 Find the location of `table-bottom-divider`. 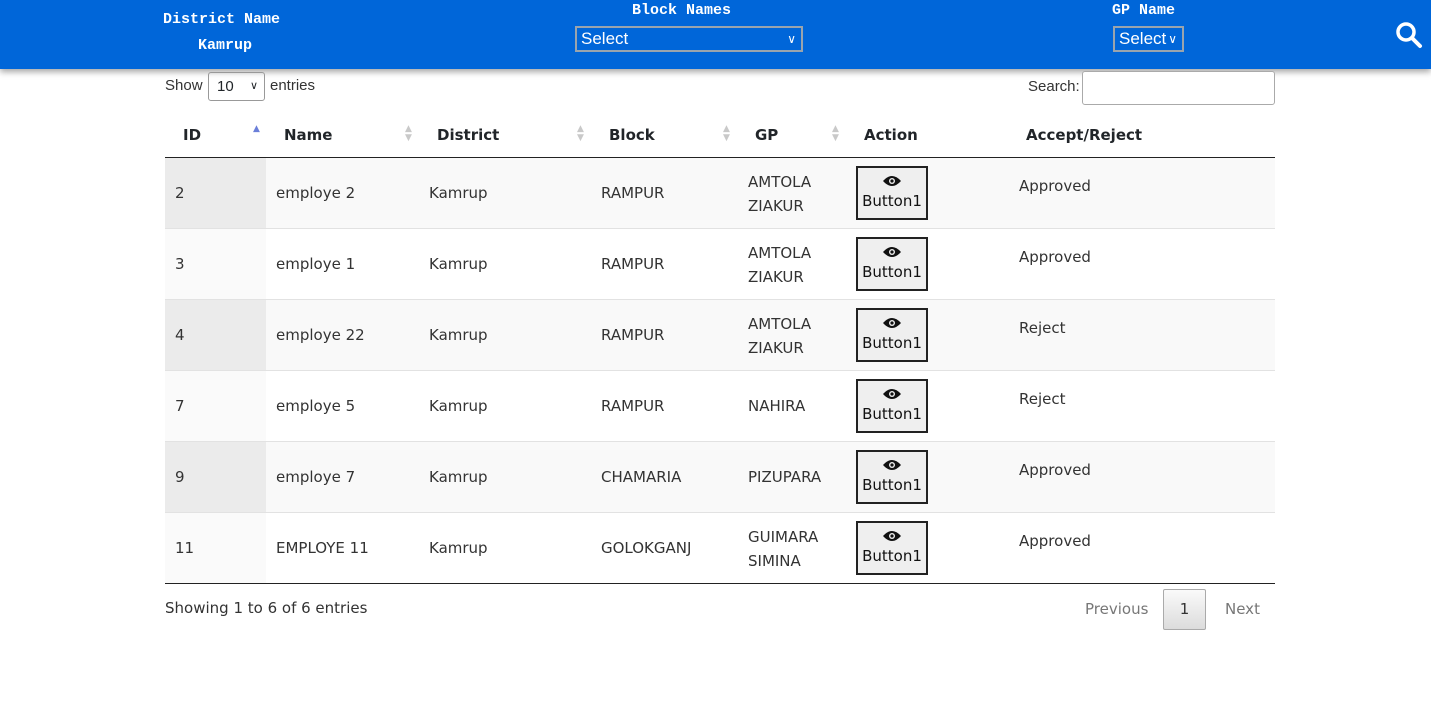

table-bottom-divider is located at coordinates (720, 583).